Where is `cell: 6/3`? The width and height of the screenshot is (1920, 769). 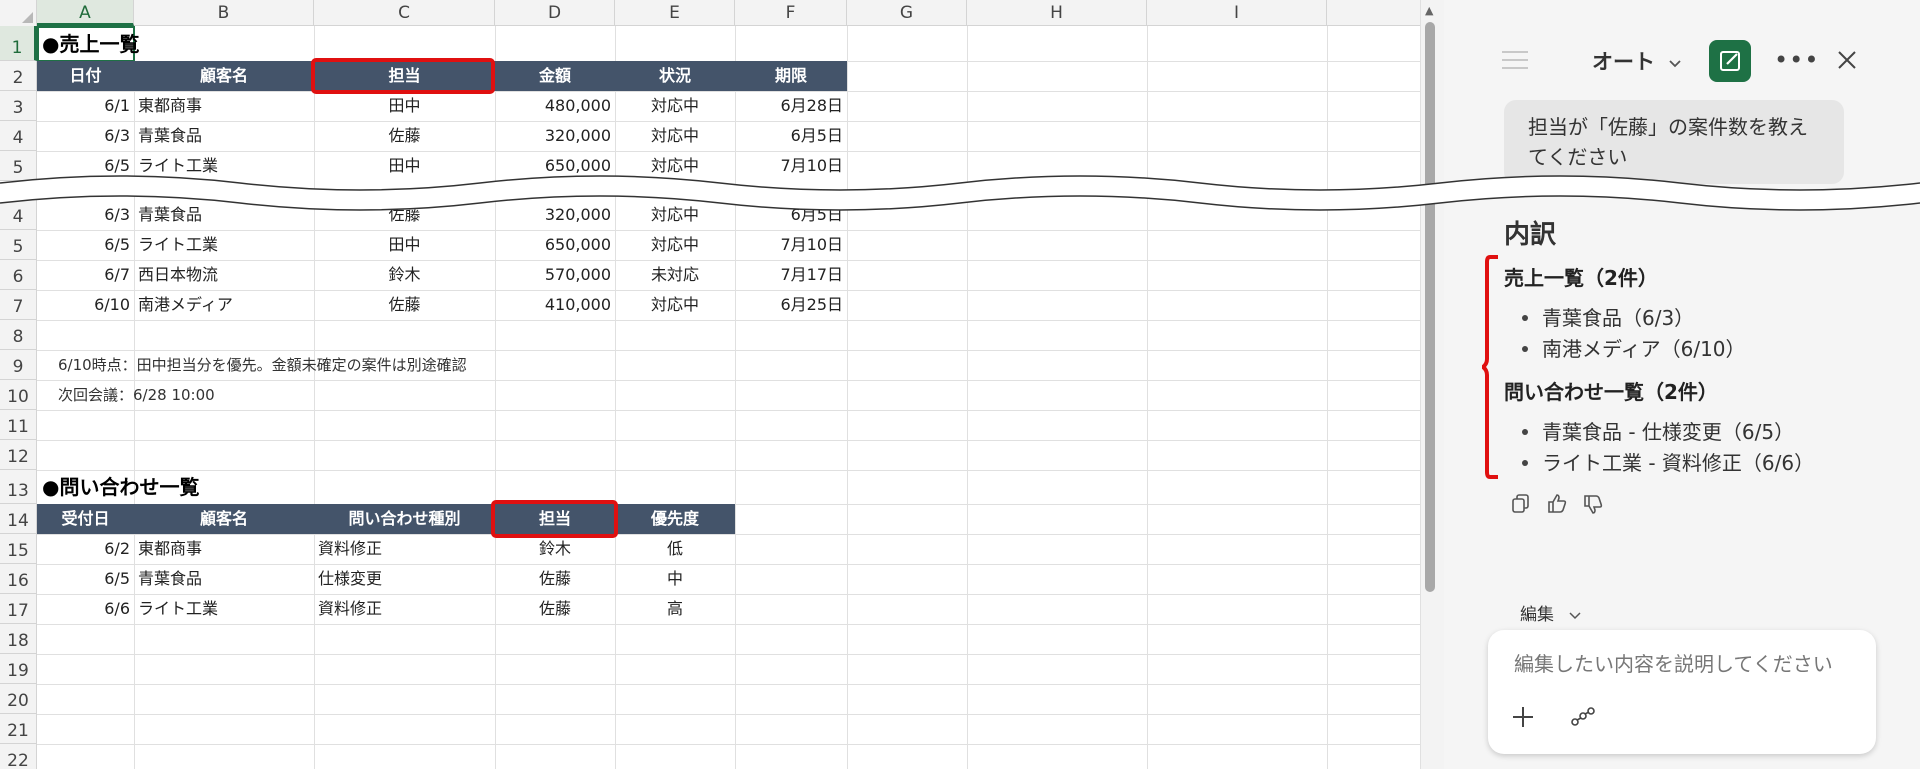
cell: 6/3 is located at coordinates (85, 136).